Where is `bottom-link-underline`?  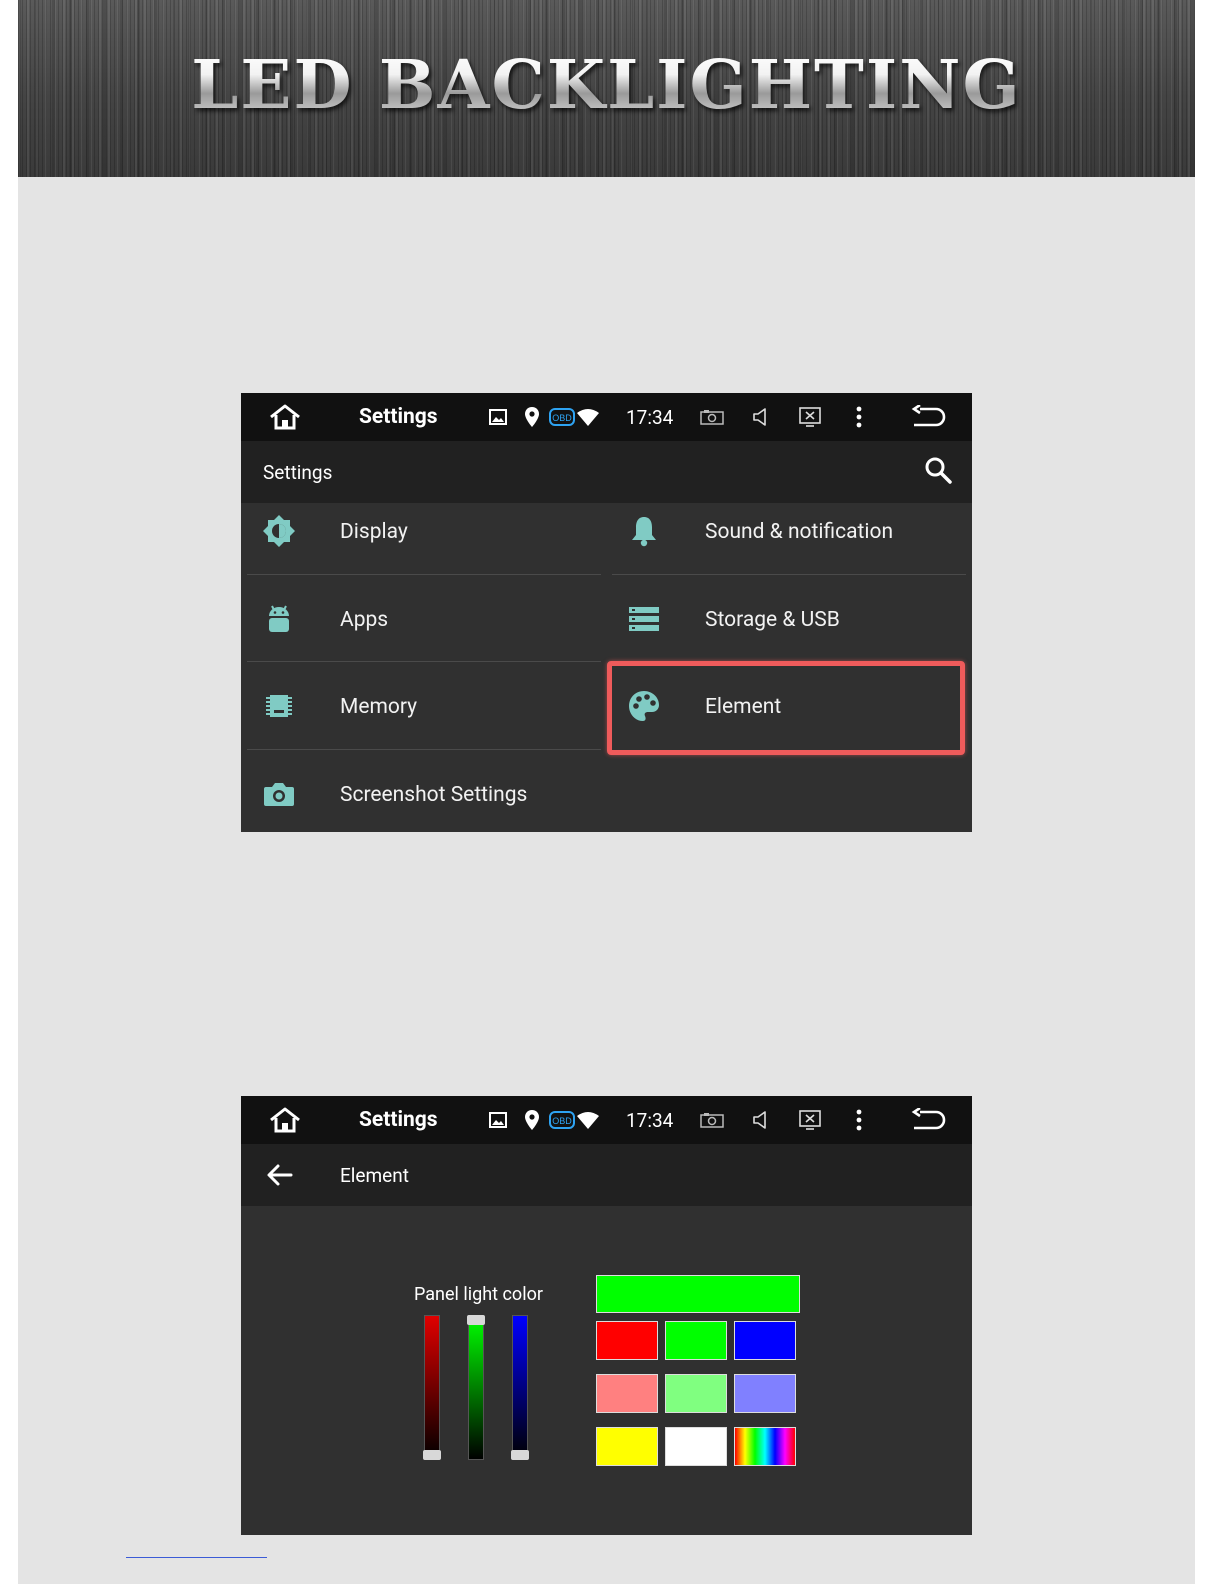 bottom-link-underline is located at coordinates (196, 1557).